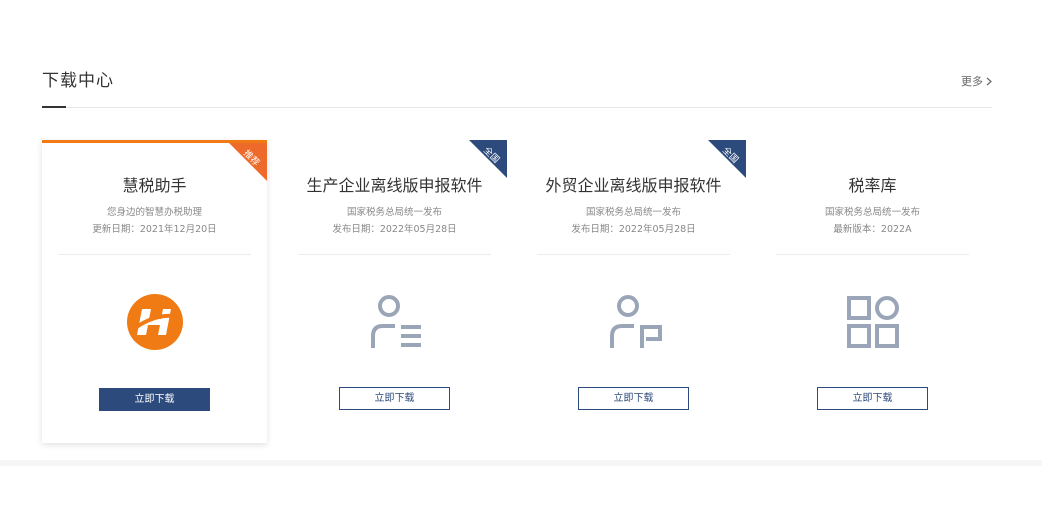 The image size is (1042, 521). I want to click on card-title: 税率库, so click(872, 185).